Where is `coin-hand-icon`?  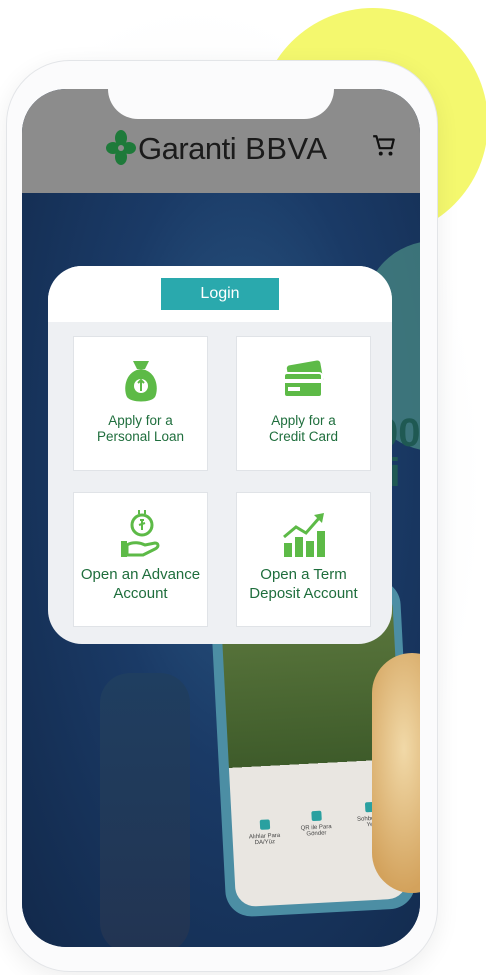
coin-hand-icon is located at coordinates (139, 533).